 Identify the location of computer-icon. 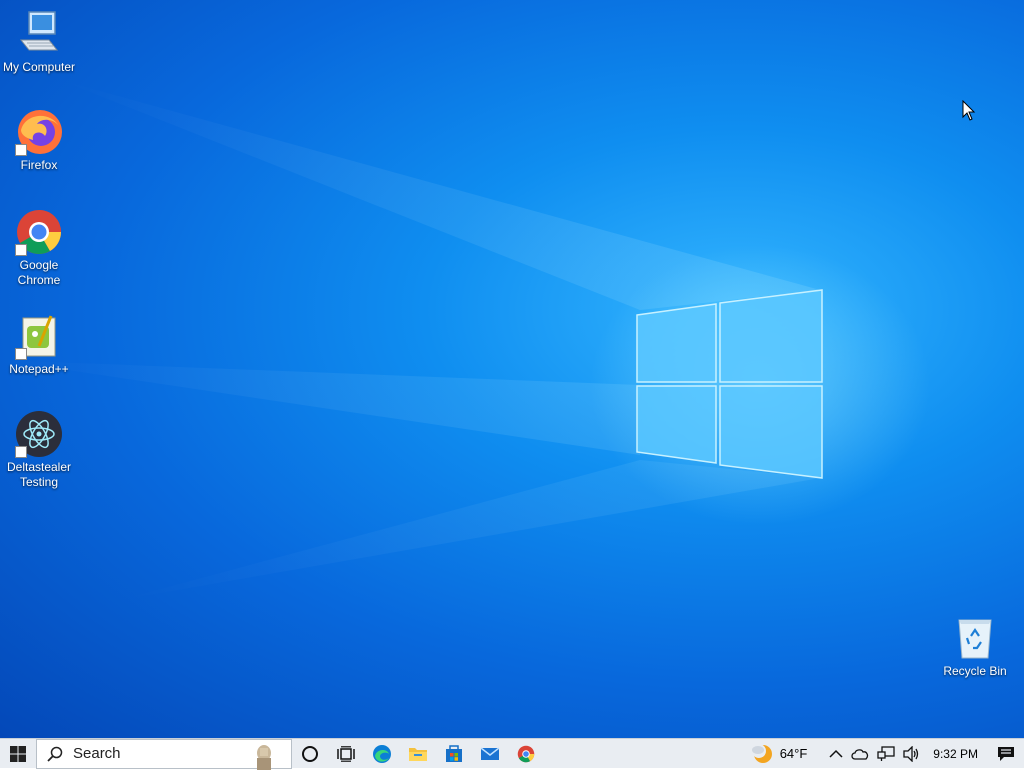
(39, 34).